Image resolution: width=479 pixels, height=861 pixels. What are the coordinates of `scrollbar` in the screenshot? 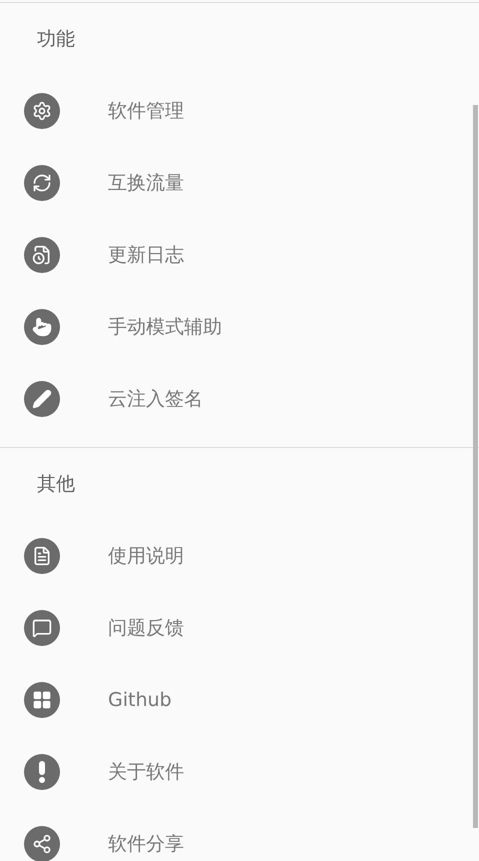 It's located at (475, 466).